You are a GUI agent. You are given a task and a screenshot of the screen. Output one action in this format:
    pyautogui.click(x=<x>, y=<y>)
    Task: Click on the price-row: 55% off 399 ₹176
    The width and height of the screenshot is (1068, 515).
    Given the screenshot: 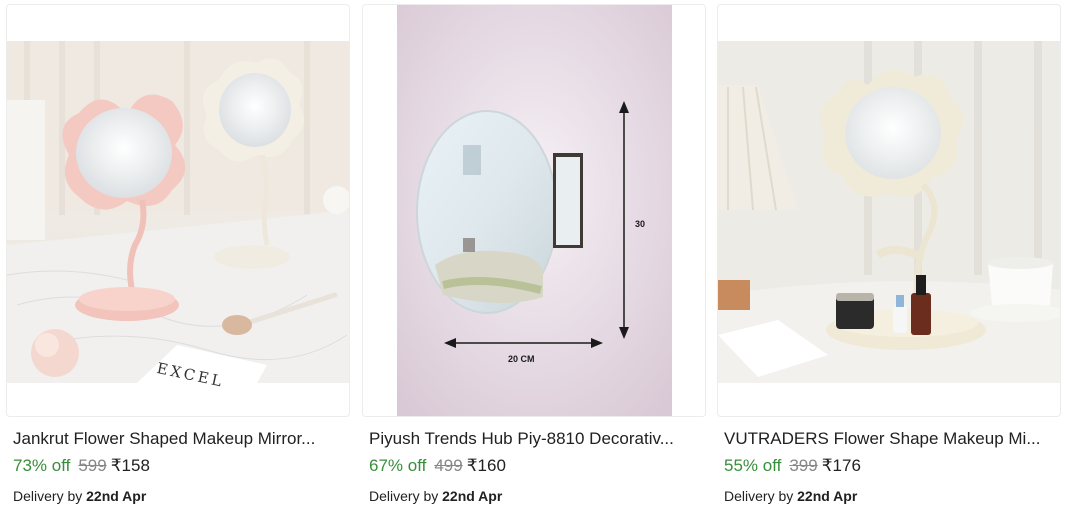 What is the action you would take?
    pyautogui.click(x=792, y=466)
    